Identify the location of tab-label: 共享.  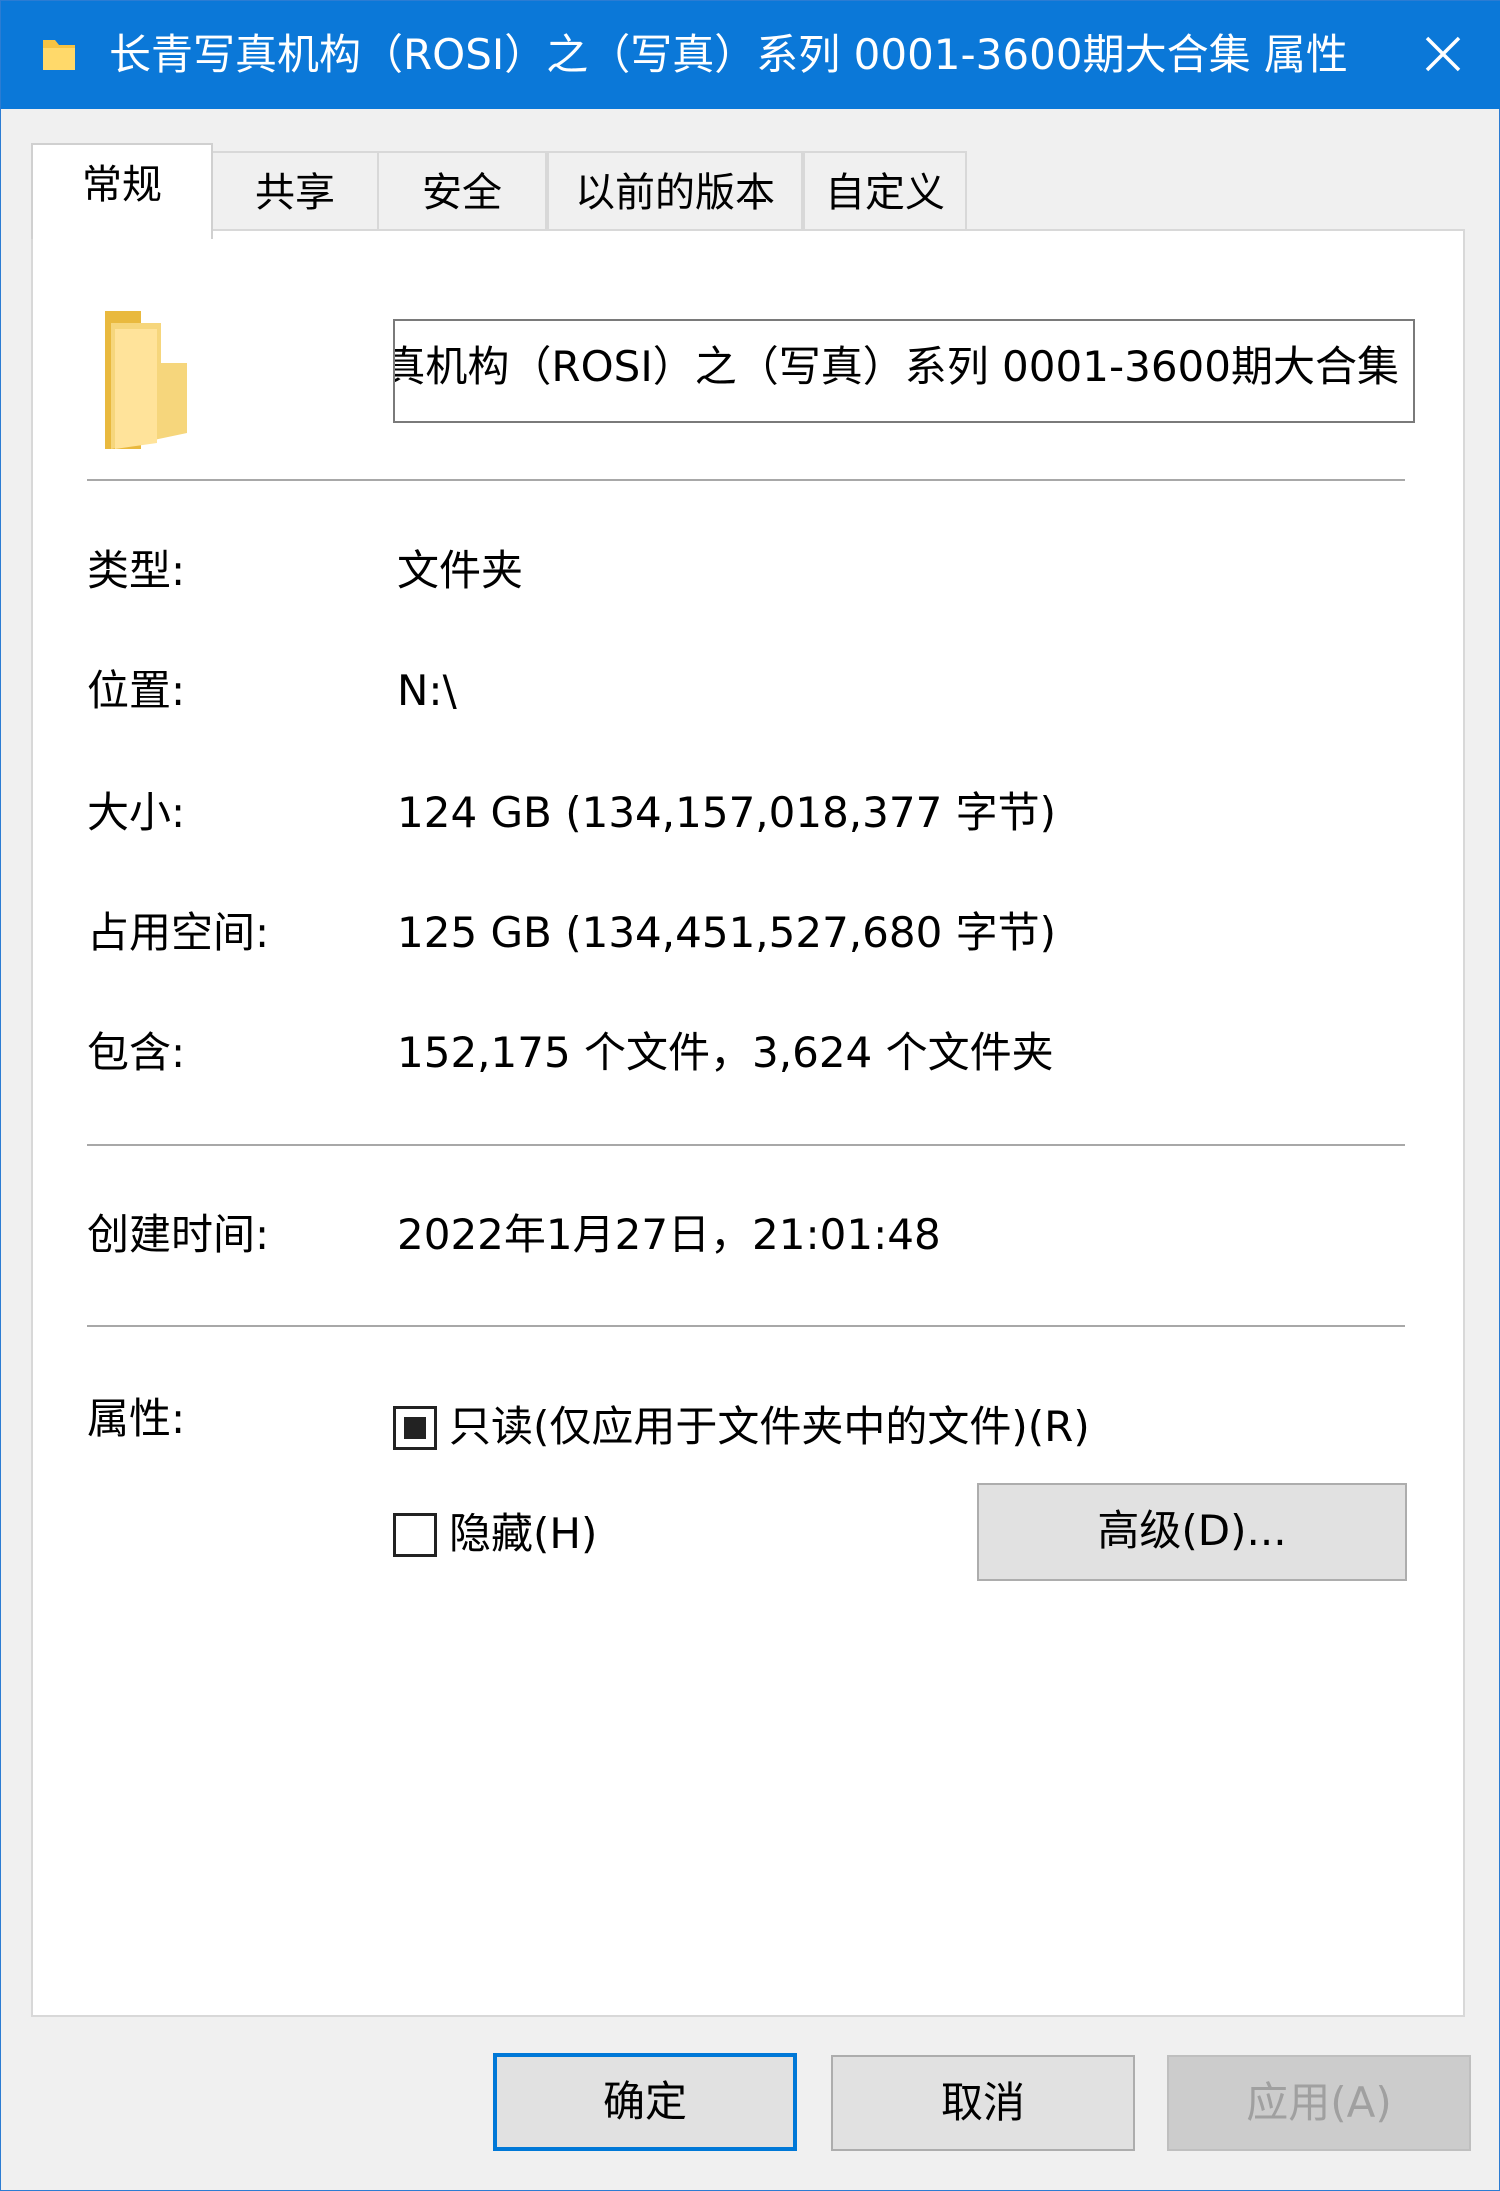
(295, 193).